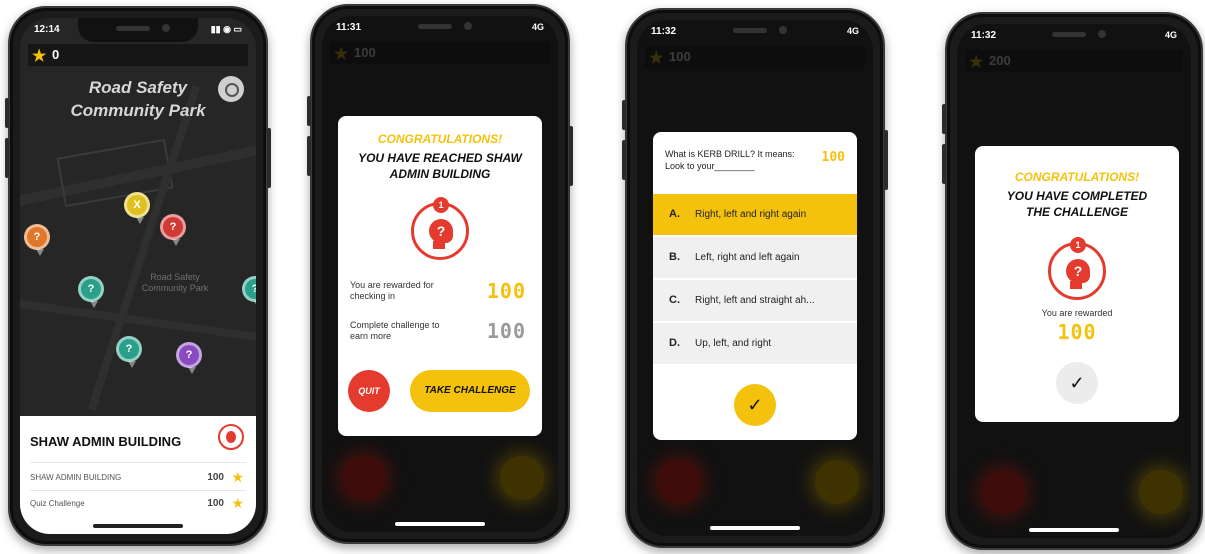 This screenshot has width=1205, height=554. I want to click on quit-button: QUIT, so click(369, 391).